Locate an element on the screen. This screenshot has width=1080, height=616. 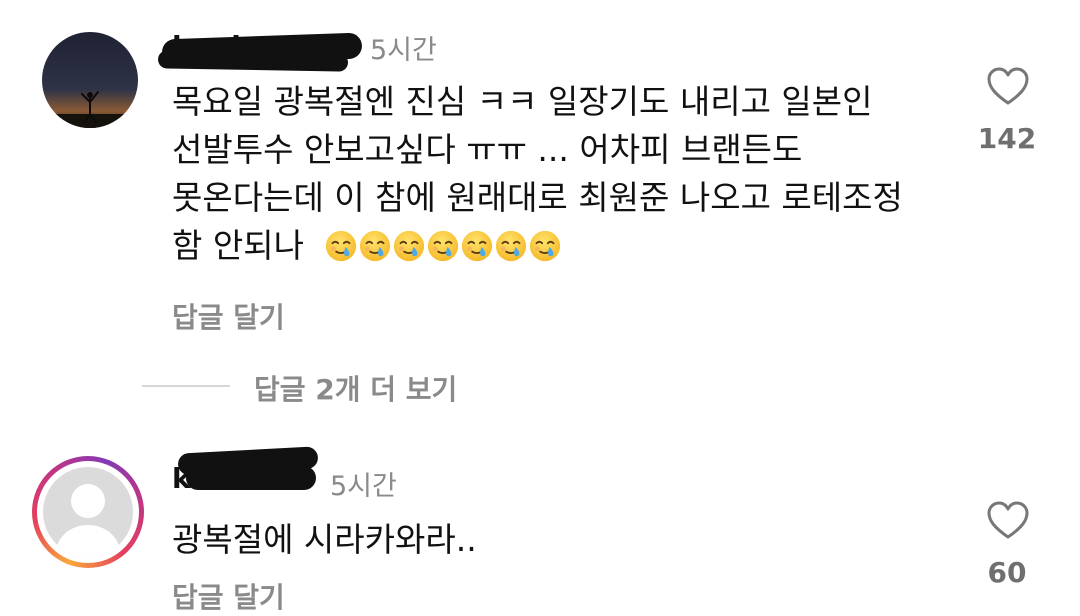
default-profile-icon is located at coordinates (88, 512).